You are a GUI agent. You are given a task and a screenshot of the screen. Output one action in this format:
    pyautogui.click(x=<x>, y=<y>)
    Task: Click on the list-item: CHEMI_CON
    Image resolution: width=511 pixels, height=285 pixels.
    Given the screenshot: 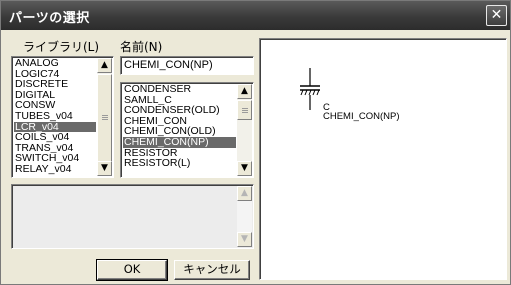 What is the action you would take?
    pyautogui.click(x=179, y=121)
    